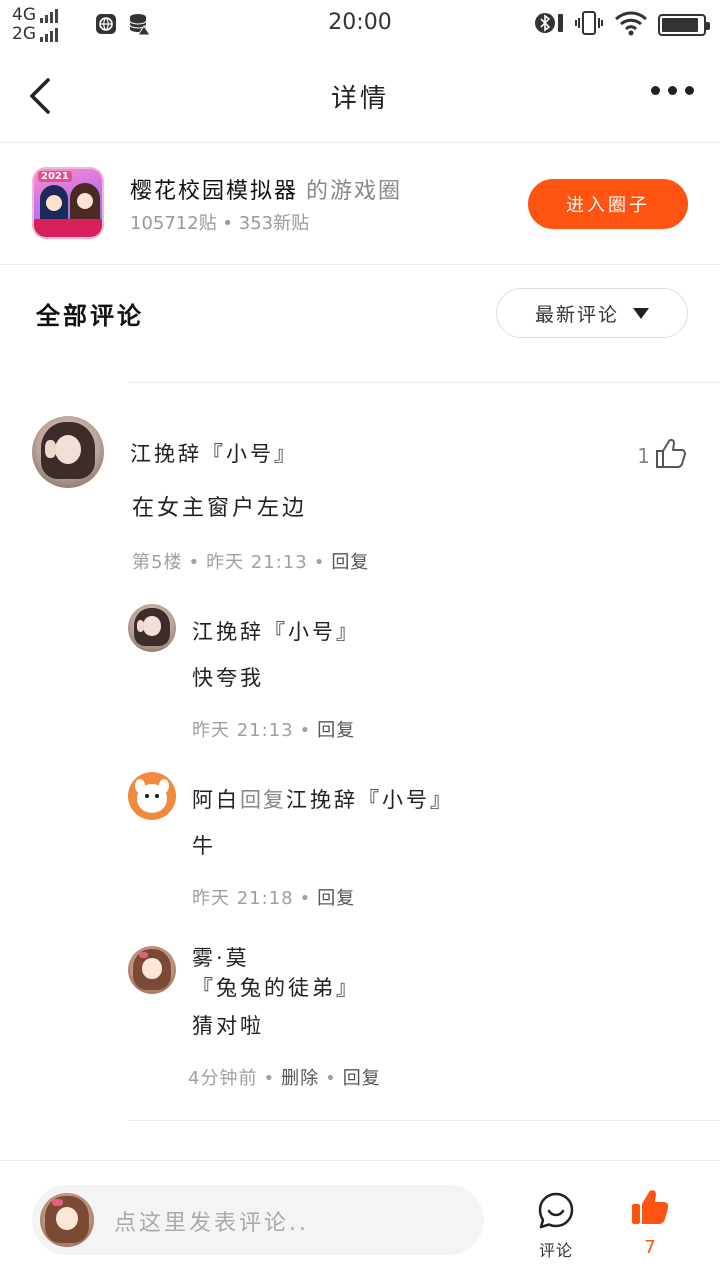 Image resolution: width=720 pixels, height=1280 pixels. I want to click on reply-author-tag: 『兔兔的徒弟』, so click(276, 988).